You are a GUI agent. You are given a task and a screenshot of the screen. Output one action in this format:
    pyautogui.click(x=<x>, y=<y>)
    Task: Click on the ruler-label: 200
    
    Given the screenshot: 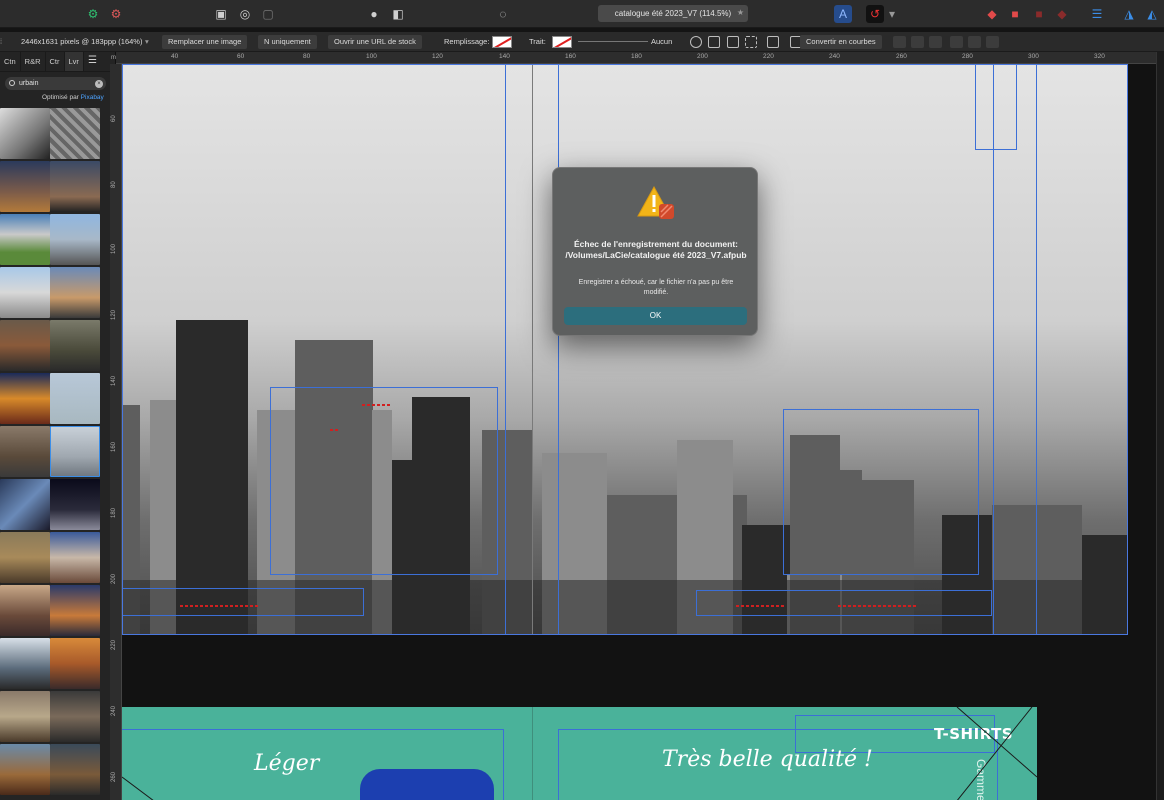 What is the action you would take?
    pyautogui.click(x=702, y=56)
    